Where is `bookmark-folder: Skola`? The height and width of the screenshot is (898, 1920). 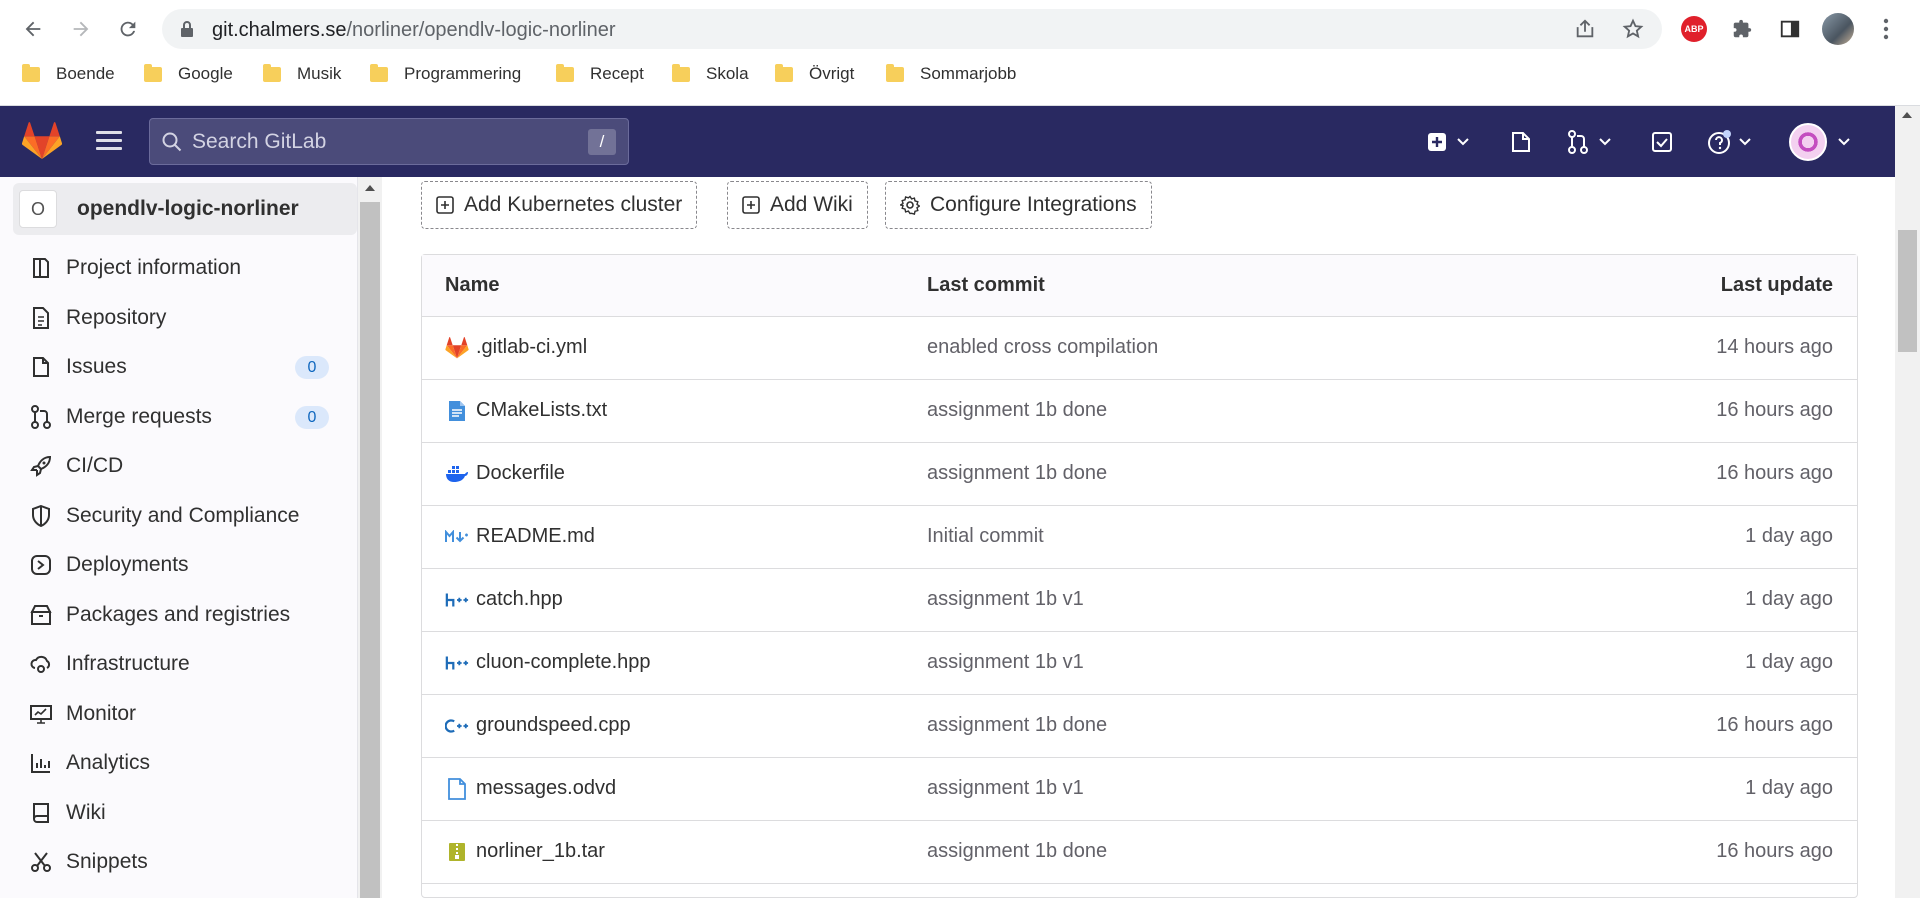 bookmark-folder: Skola is located at coordinates (710, 73).